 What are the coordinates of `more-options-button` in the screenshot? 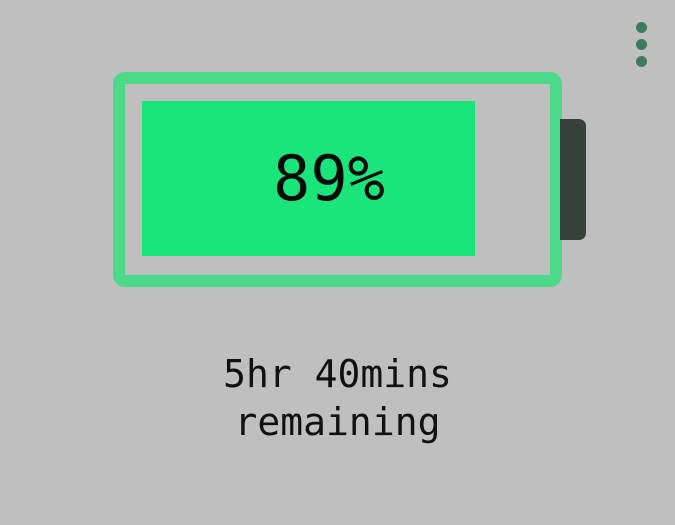 It's located at (641, 45).